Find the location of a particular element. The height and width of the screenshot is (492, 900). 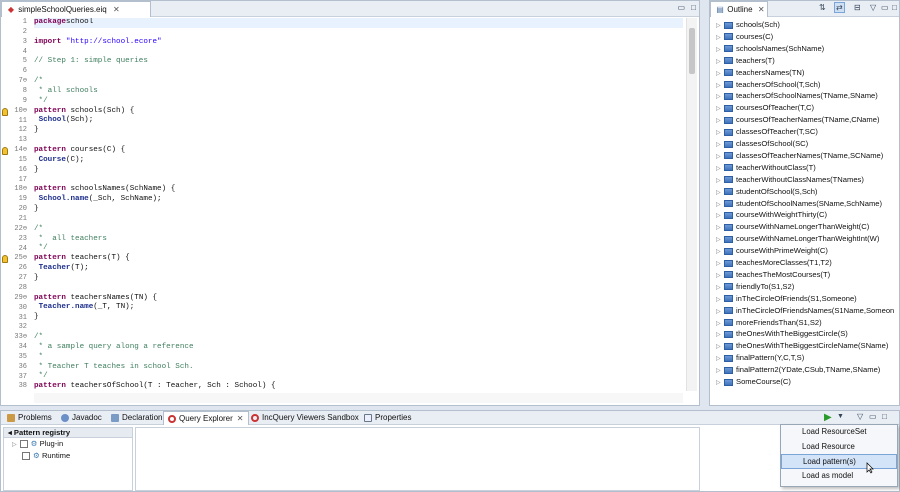

outline-item: ▷ schools(Sch) is located at coordinates (748, 25).